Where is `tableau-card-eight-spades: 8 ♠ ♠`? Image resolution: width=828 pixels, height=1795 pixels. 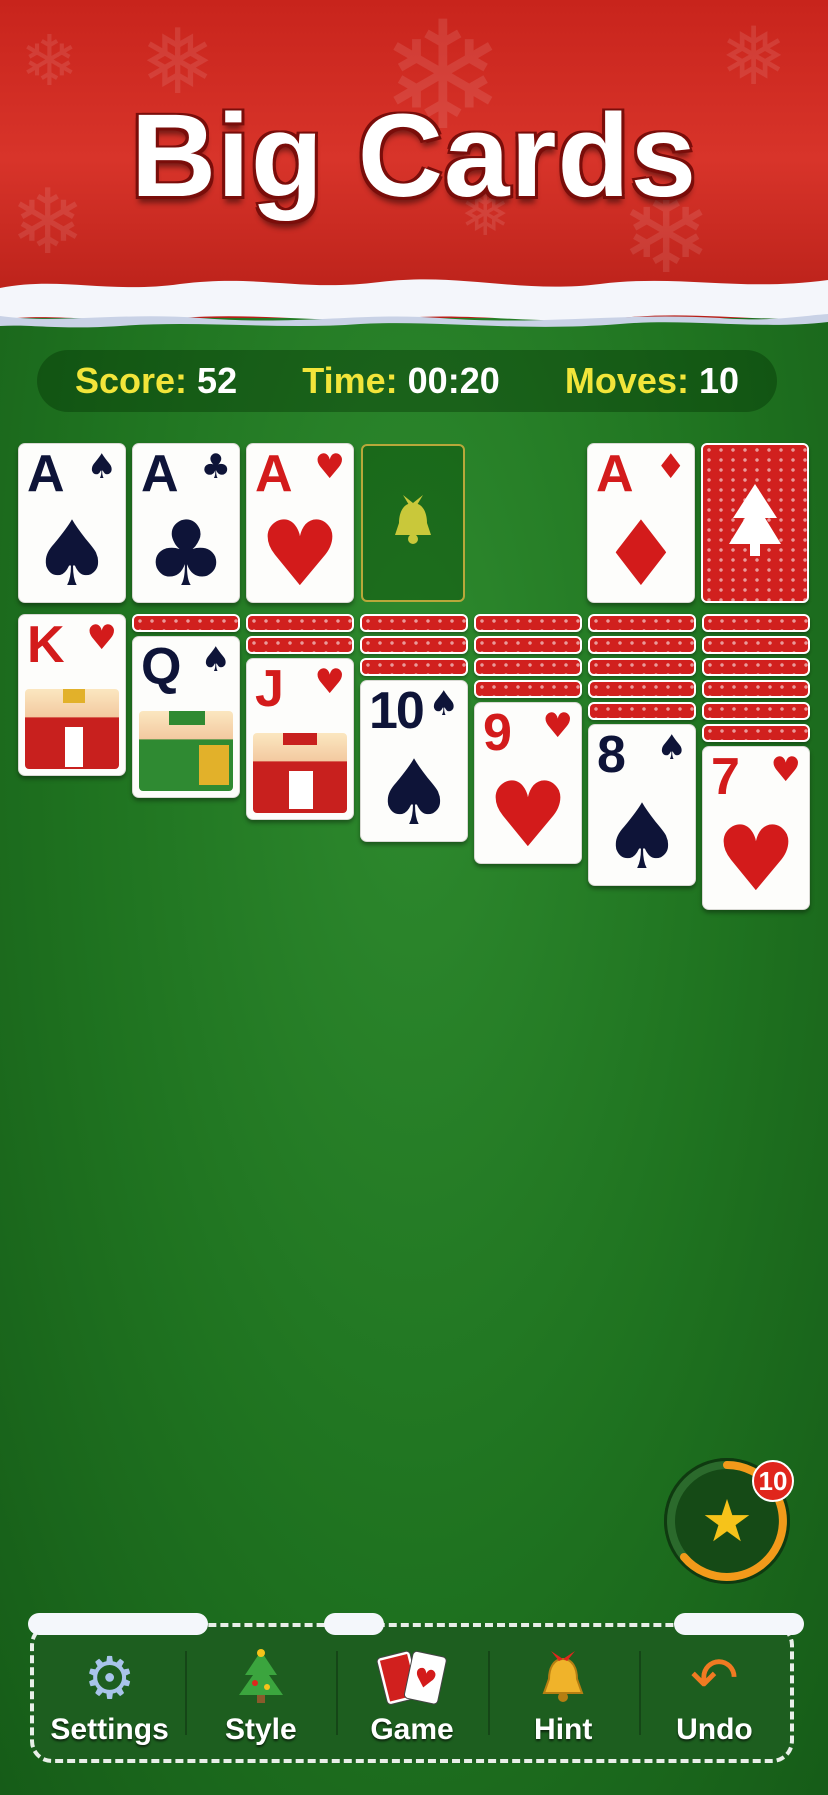
tableau-card-eight-spades: 8 ♠ ♠ is located at coordinates (642, 805).